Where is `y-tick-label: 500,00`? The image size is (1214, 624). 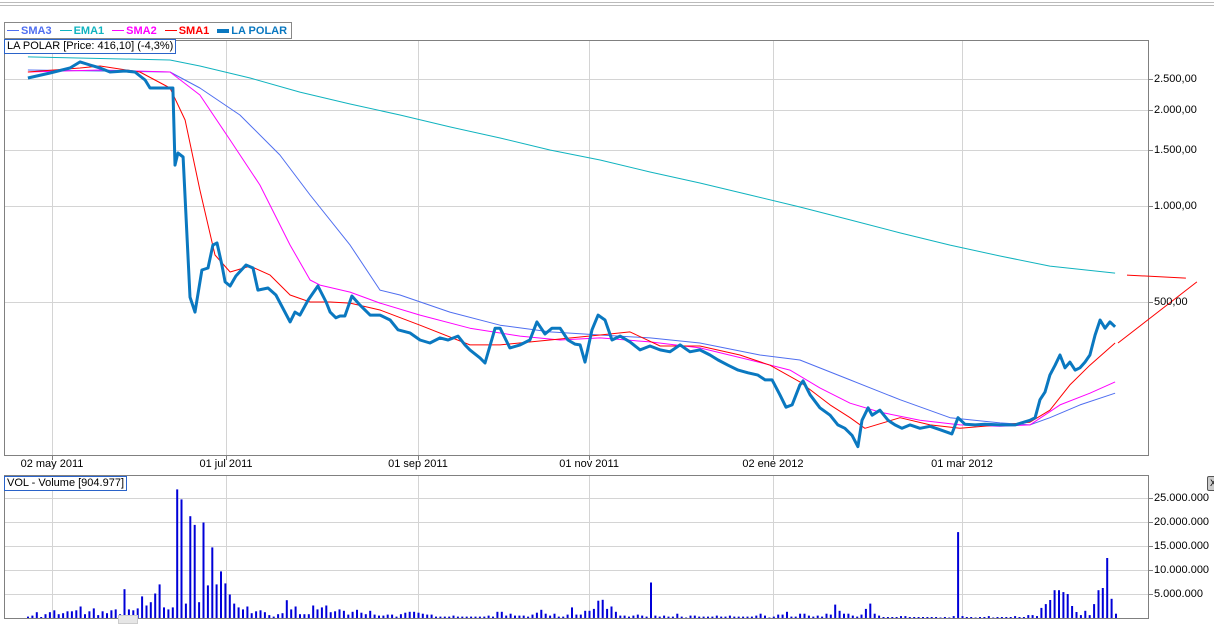 y-tick-label: 500,00 is located at coordinates (1171, 301).